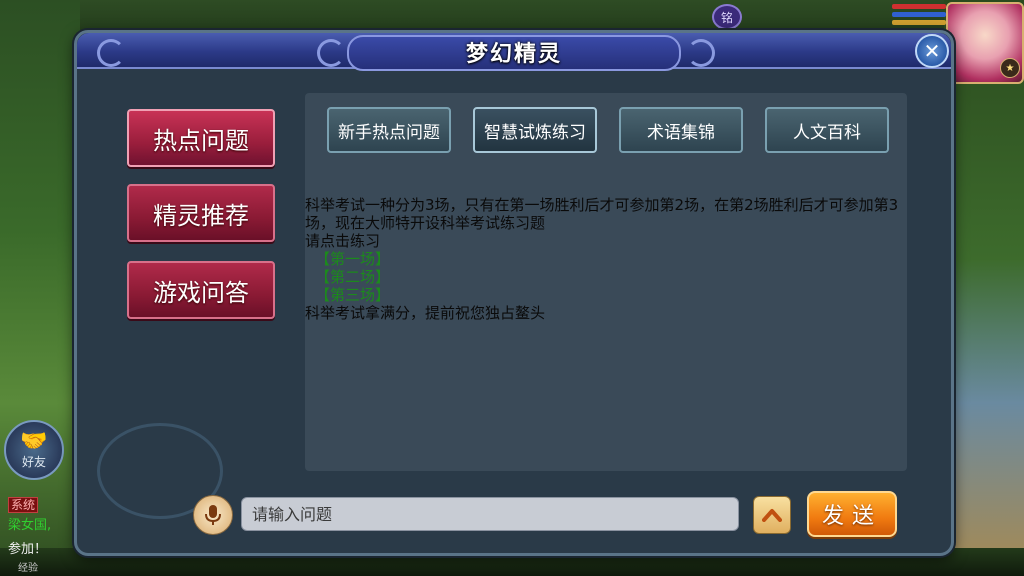 The height and width of the screenshot is (576, 1024). Describe the element at coordinates (852, 514) in the screenshot. I see `send-button: 发送` at that location.